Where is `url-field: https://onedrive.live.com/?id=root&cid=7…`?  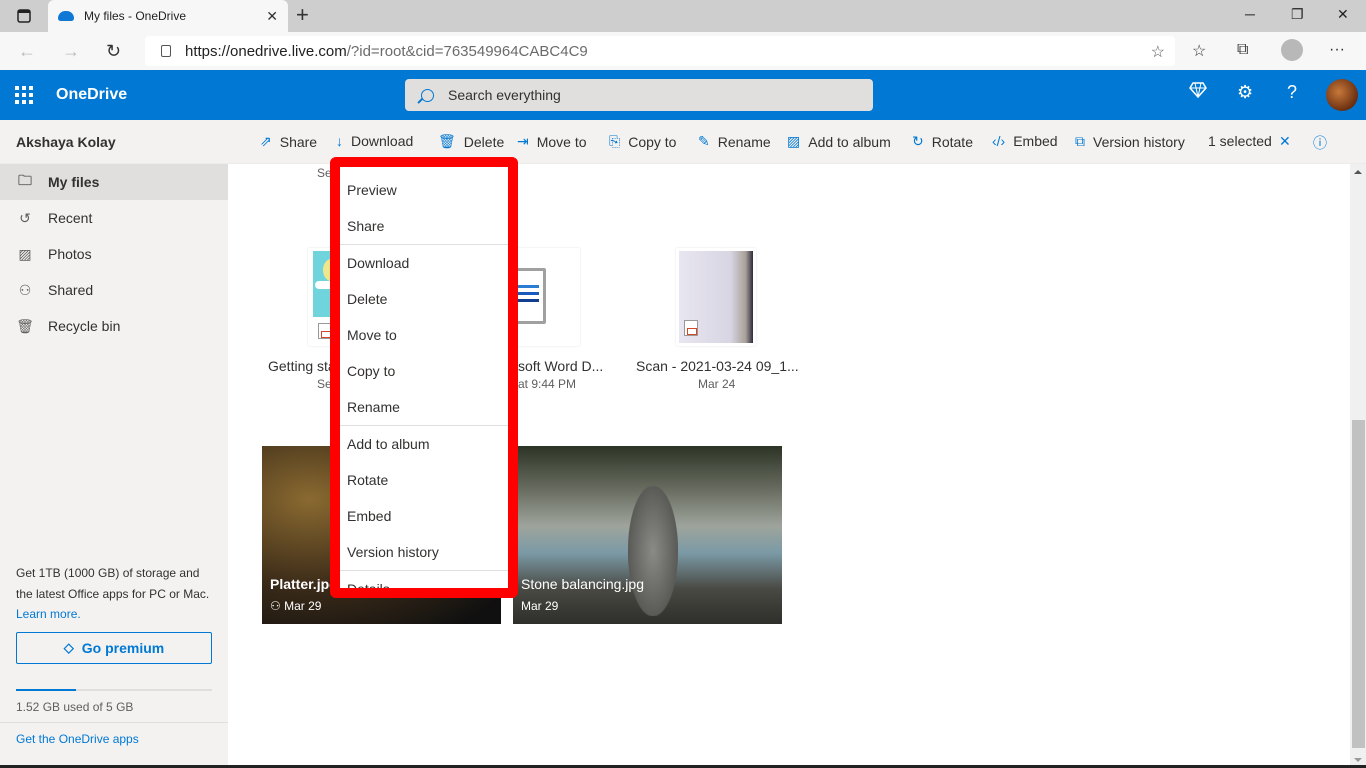 url-field: https://onedrive.live.com/?id=root&cid=7… is located at coordinates (660, 51).